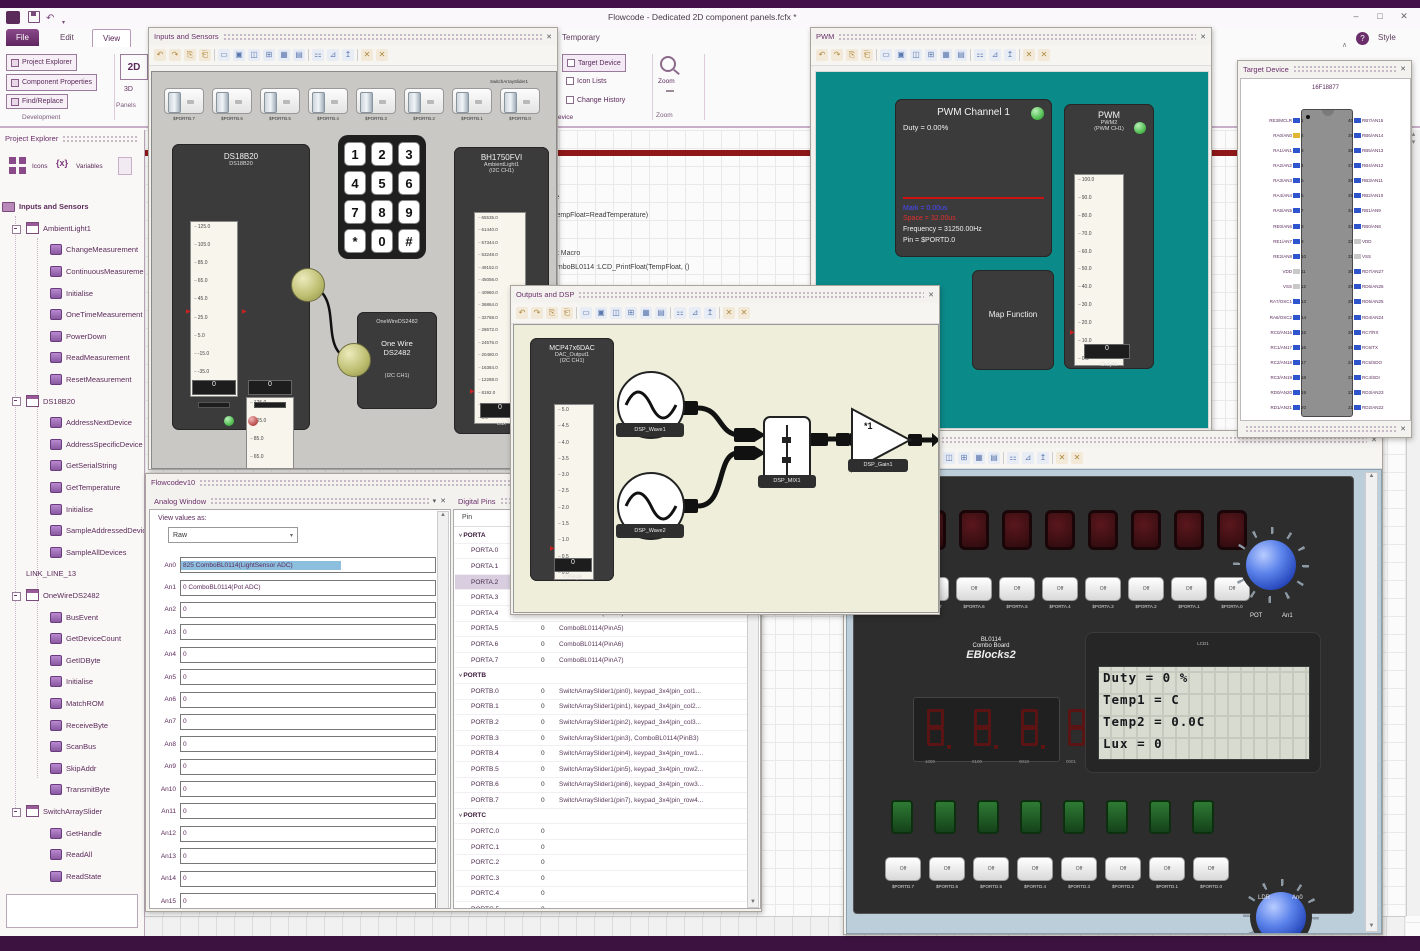 The width and height of the screenshot is (1420, 951). What do you see at coordinates (41, 62) in the screenshot?
I see `project-explorer-button: Project Explorer` at bounding box center [41, 62].